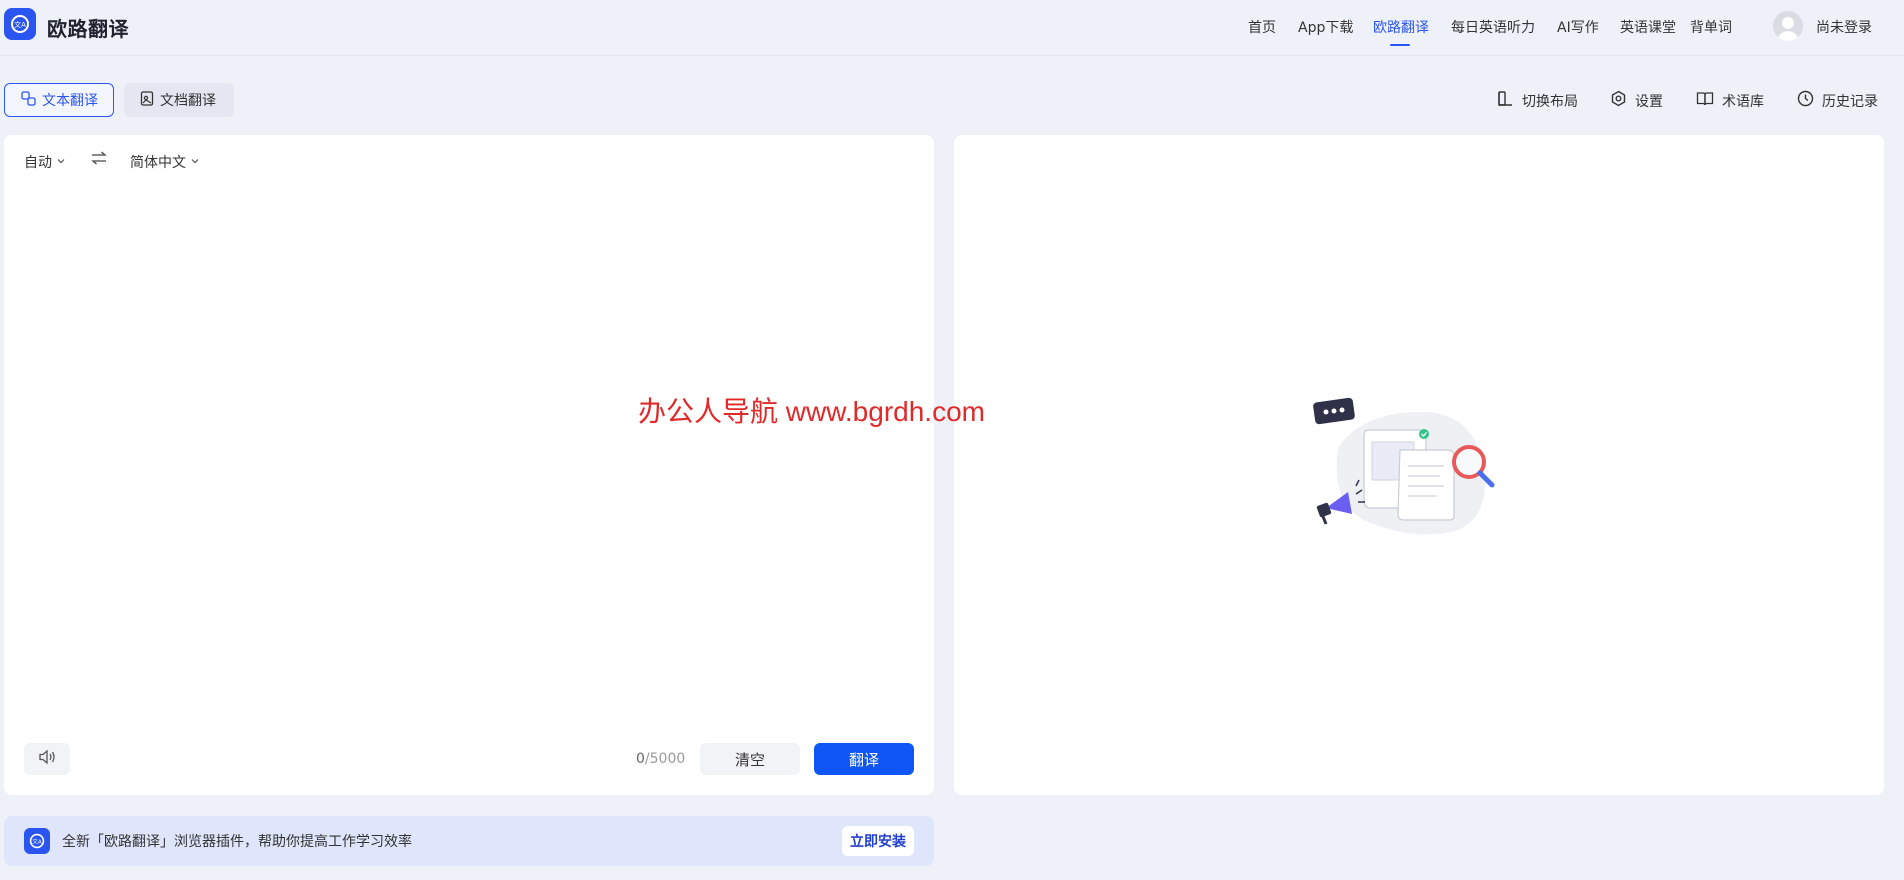  Describe the element at coordinates (640, 759) in the screenshot. I see `char-count-current: 0` at that location.